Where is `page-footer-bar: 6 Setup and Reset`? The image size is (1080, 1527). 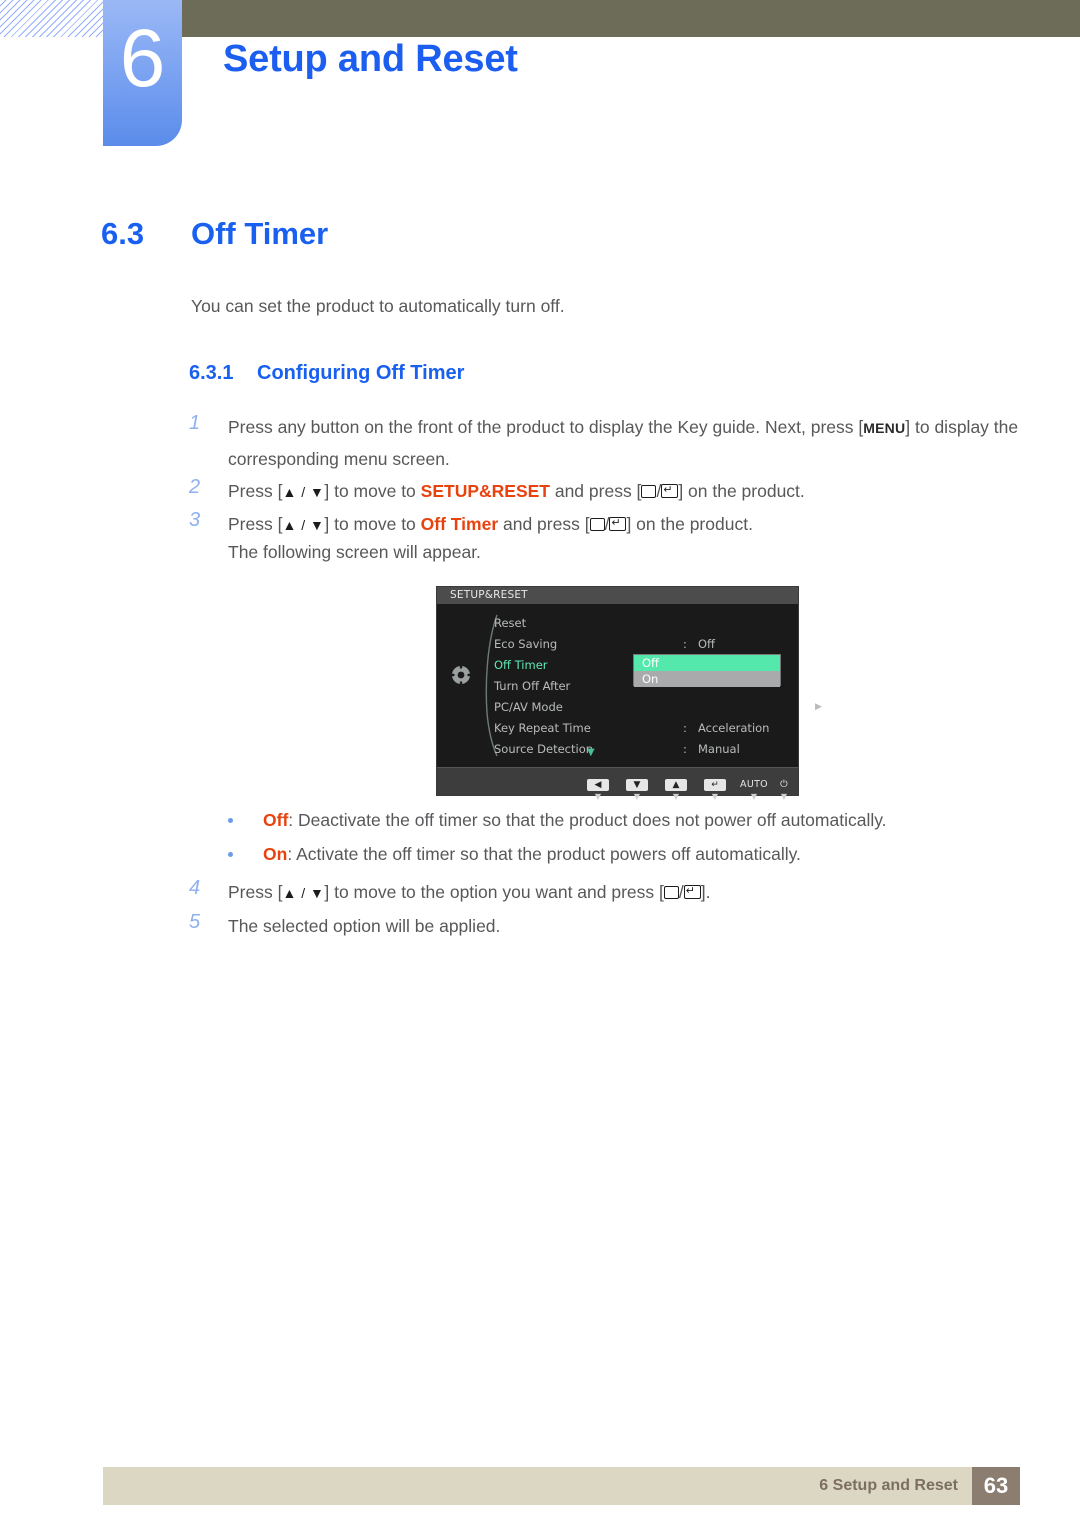
page-footer-bar: 6 Setup and Reset is located at coordinates (537, 1486).